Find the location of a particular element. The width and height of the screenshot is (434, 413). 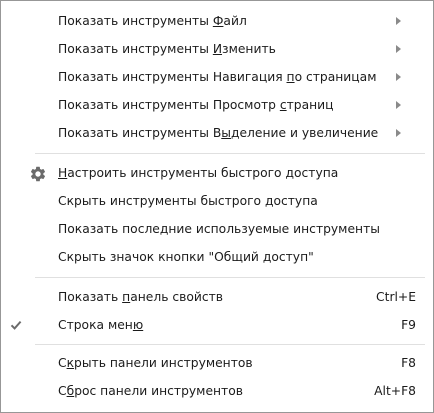

shortcut-label: F9 is located at coordinates (408, 325).